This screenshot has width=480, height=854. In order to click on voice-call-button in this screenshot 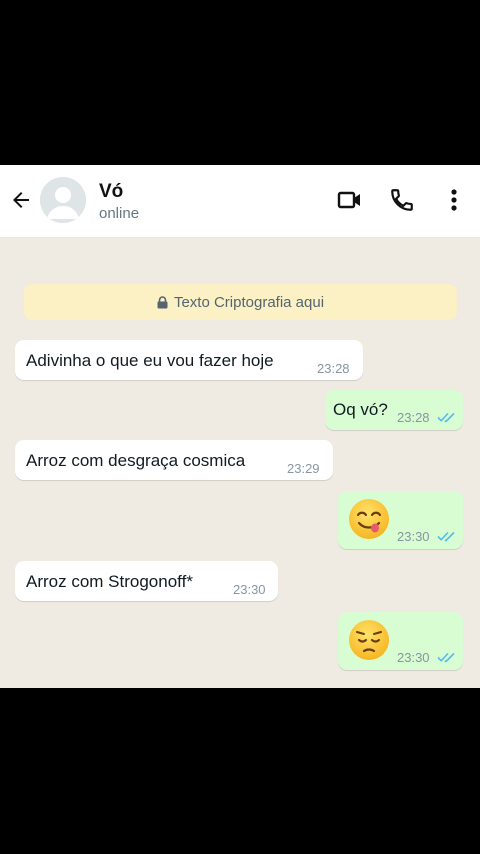, I will do `click(402, 200)`.